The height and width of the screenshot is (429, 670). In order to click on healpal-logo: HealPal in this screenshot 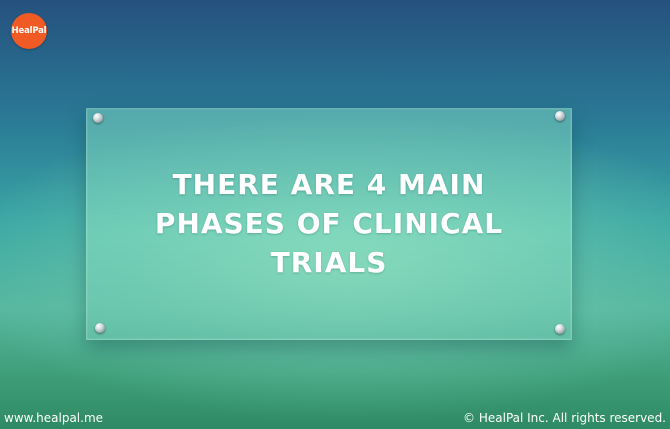, I will do `click(29, 31)`.